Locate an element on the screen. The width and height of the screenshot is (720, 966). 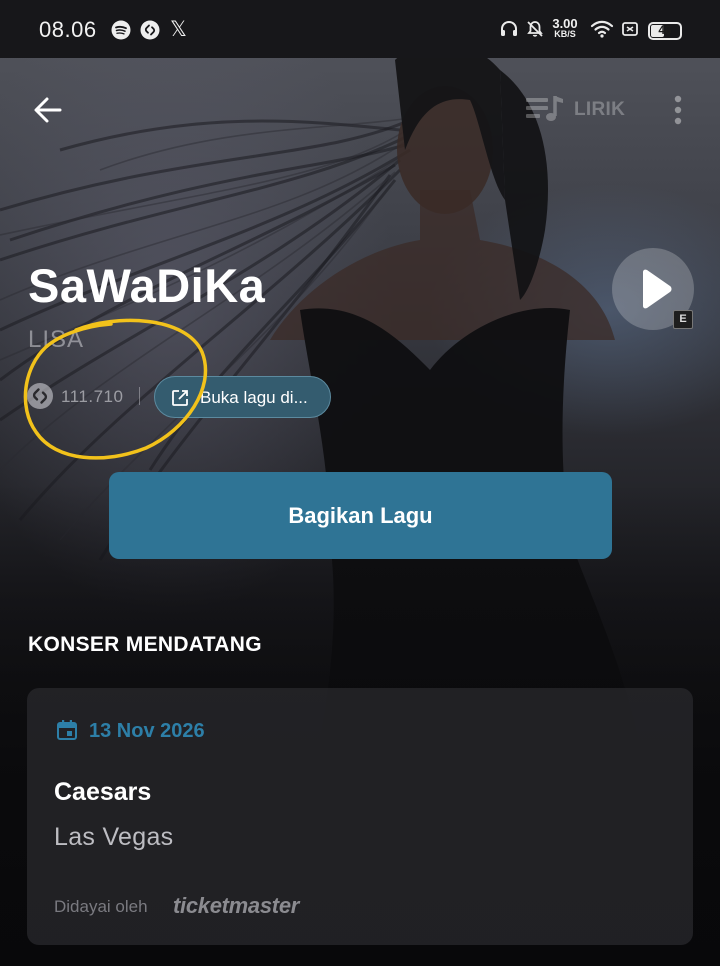
share-song-button: Bagikan Lagu is located at coordinates (360, 515).